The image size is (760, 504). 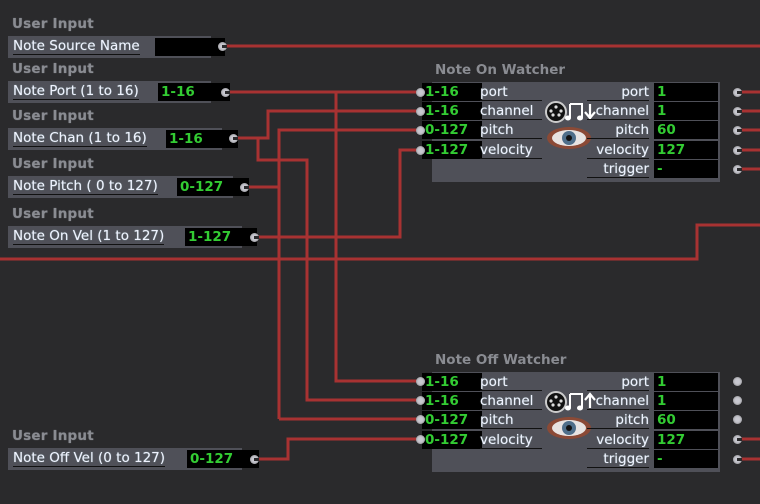 I want to click on user-input-label: Note Source Name, so click(x=76, y=46).